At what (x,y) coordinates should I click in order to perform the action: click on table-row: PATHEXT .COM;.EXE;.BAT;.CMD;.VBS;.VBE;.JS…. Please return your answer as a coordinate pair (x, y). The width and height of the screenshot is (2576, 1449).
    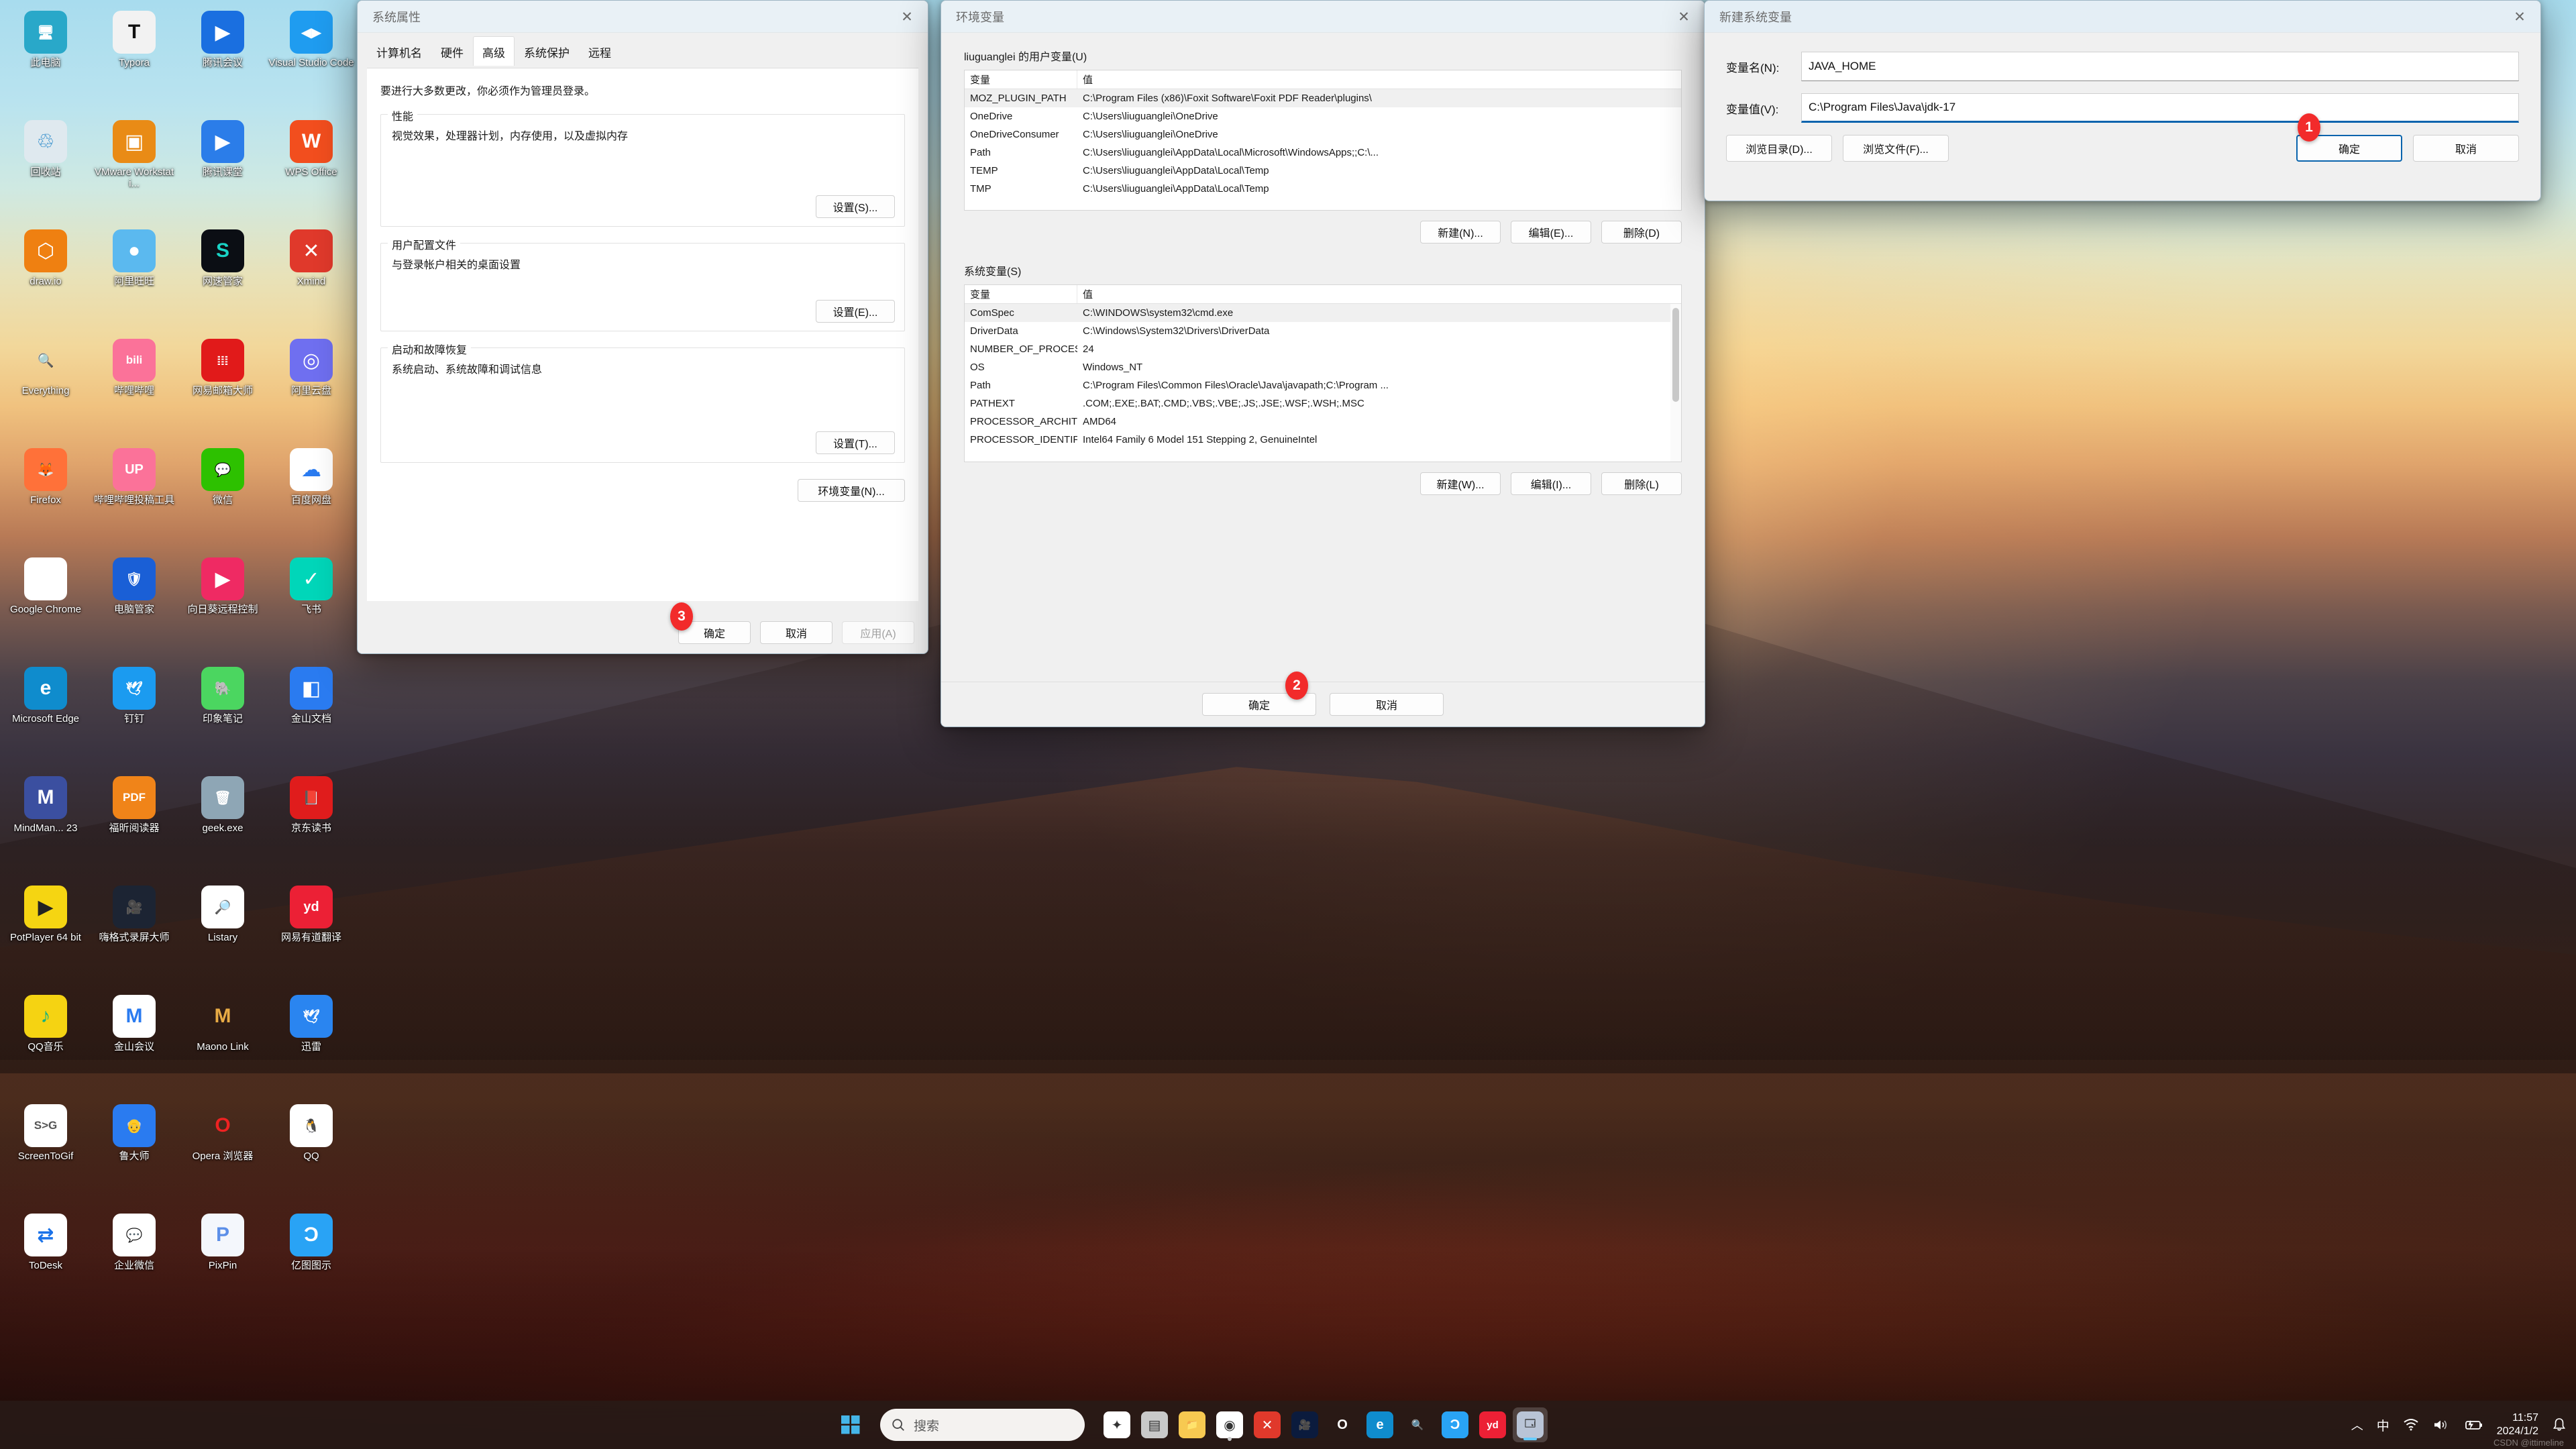
    Looking at the image, I should click on (1323, 403).